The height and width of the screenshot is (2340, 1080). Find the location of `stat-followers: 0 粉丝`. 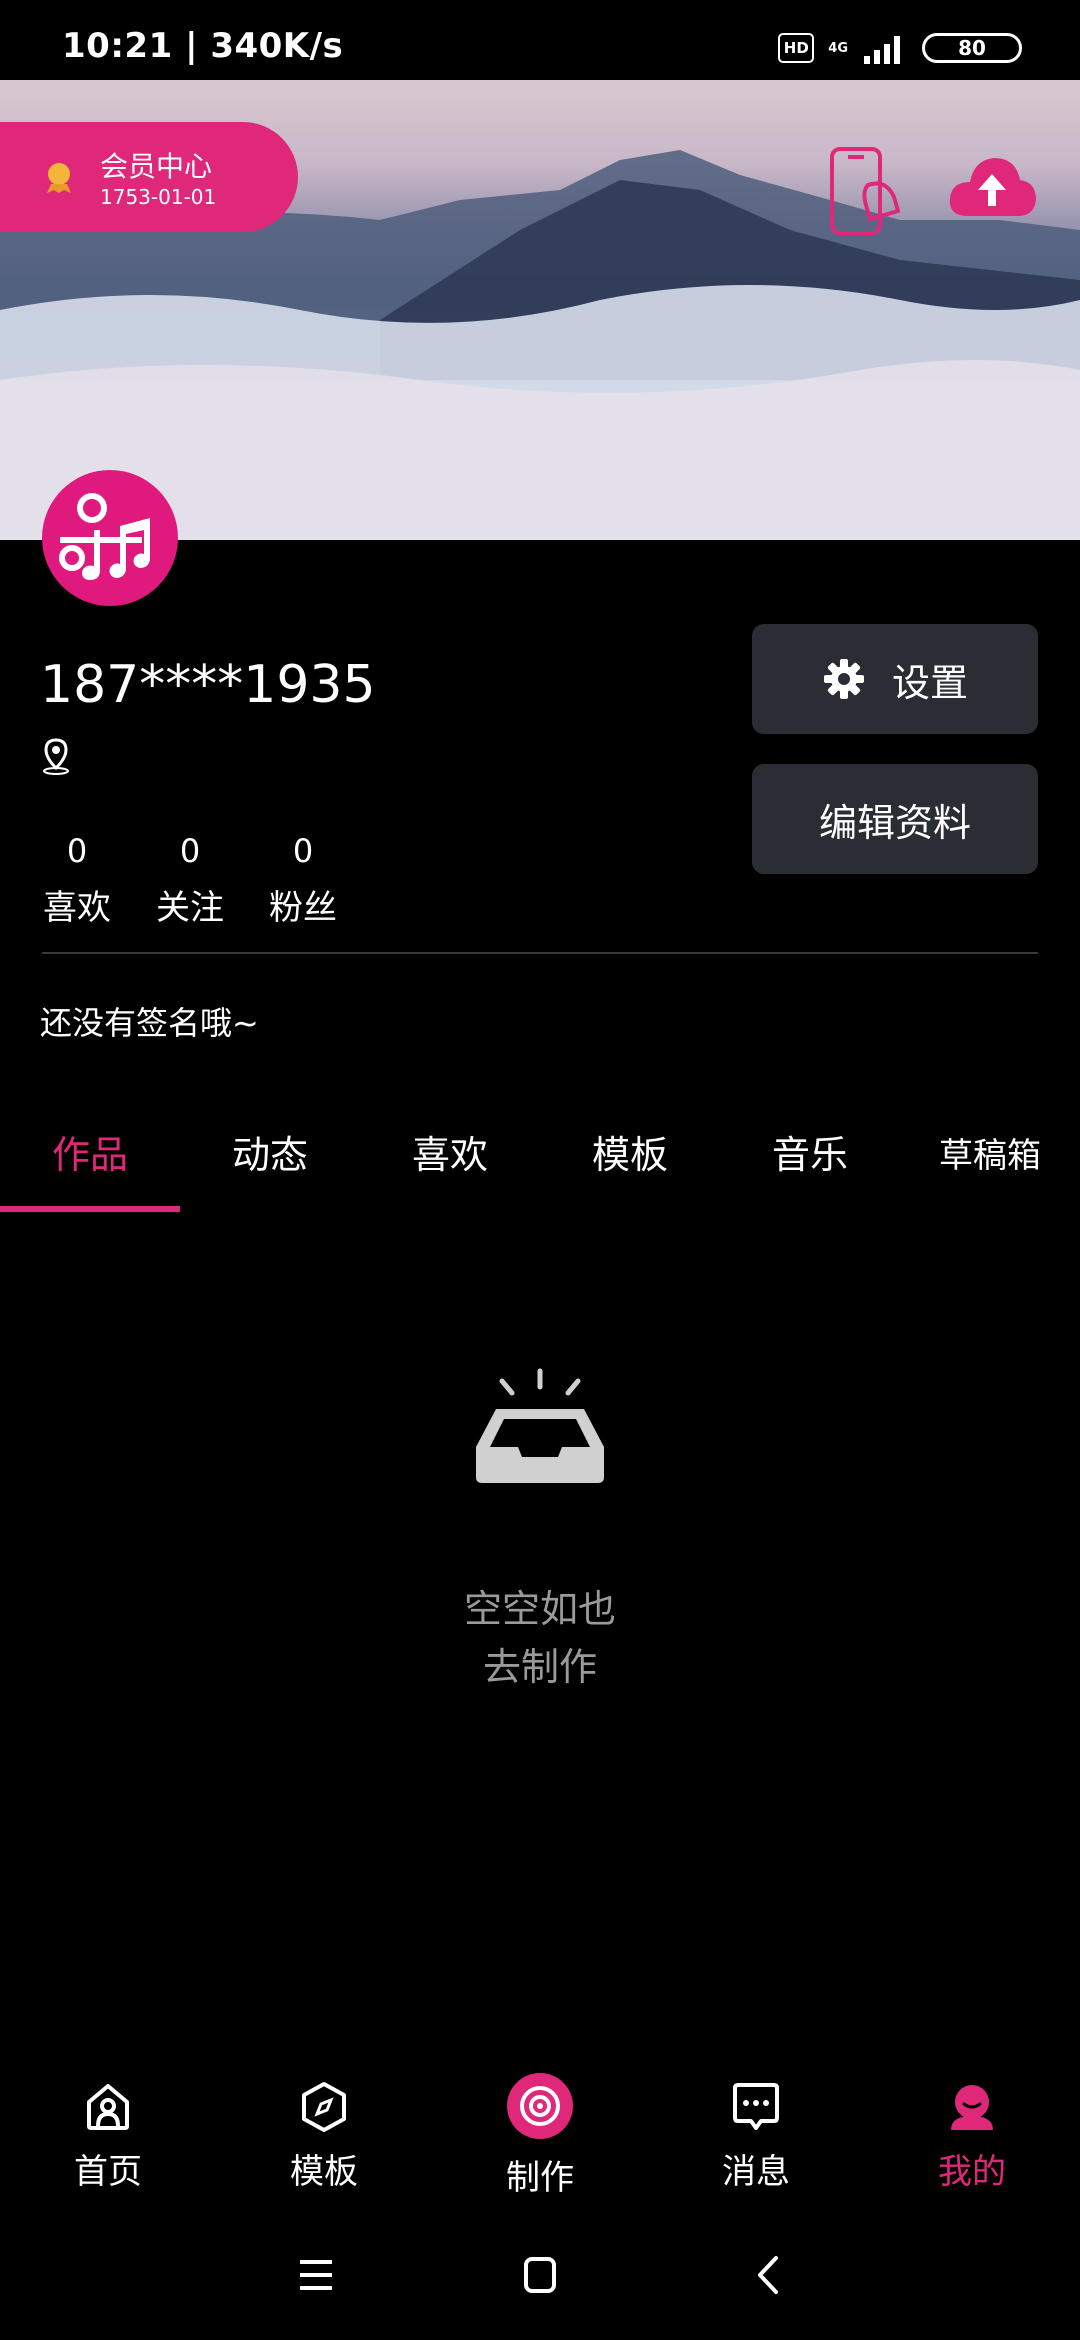

stat-followers: 0 粉丝 is located at coordinates (303, 880).